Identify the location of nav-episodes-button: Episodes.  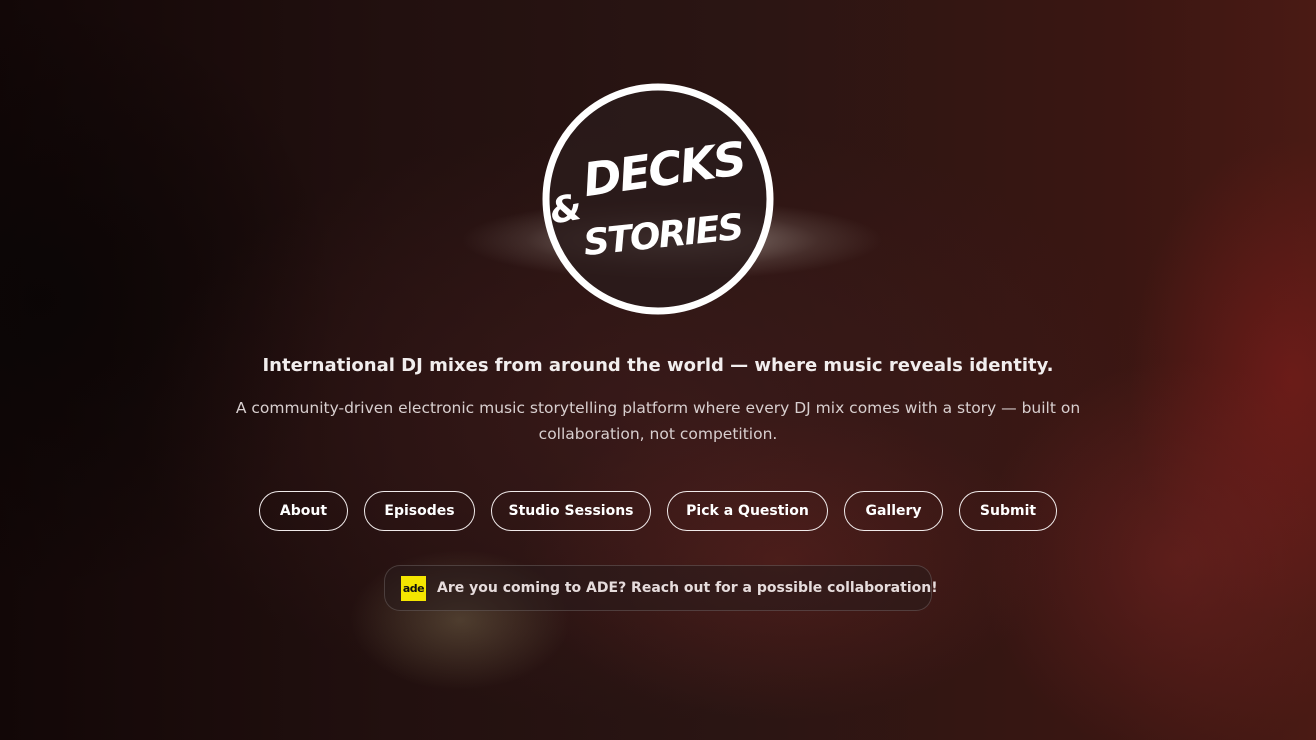
(419, 511).